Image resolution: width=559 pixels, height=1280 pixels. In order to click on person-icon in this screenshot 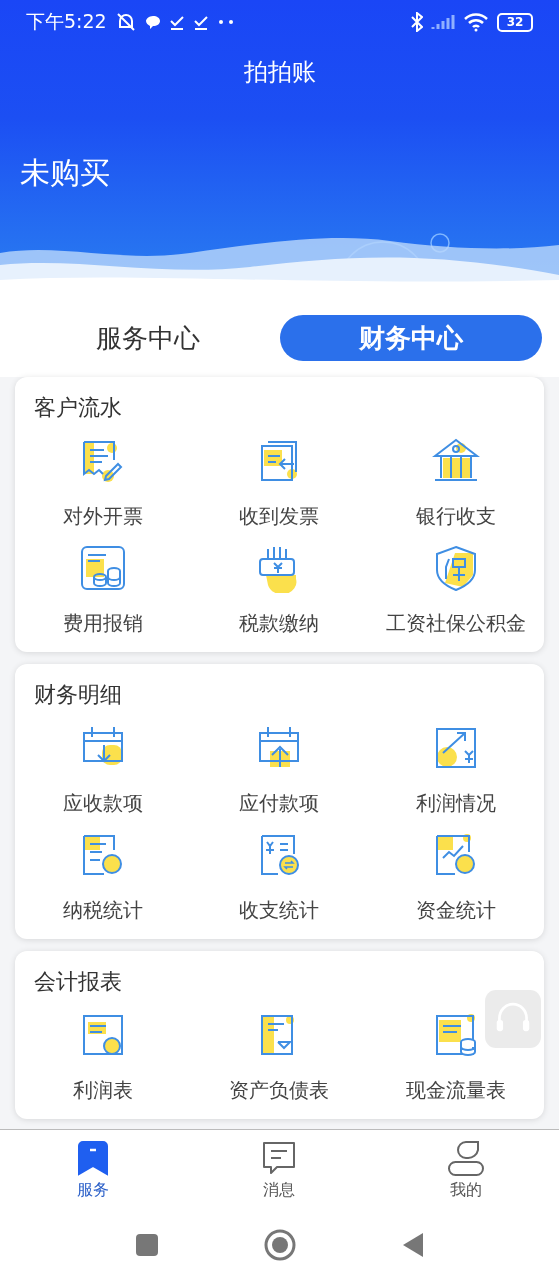, I will do `click(465, 1158)`.